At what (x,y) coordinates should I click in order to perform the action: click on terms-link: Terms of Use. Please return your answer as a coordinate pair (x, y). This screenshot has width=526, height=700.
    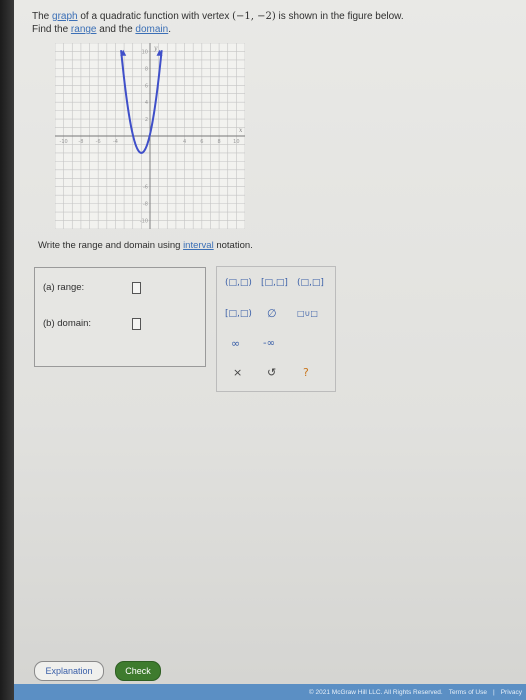
    Looking at the image, I should click on (468, 692).